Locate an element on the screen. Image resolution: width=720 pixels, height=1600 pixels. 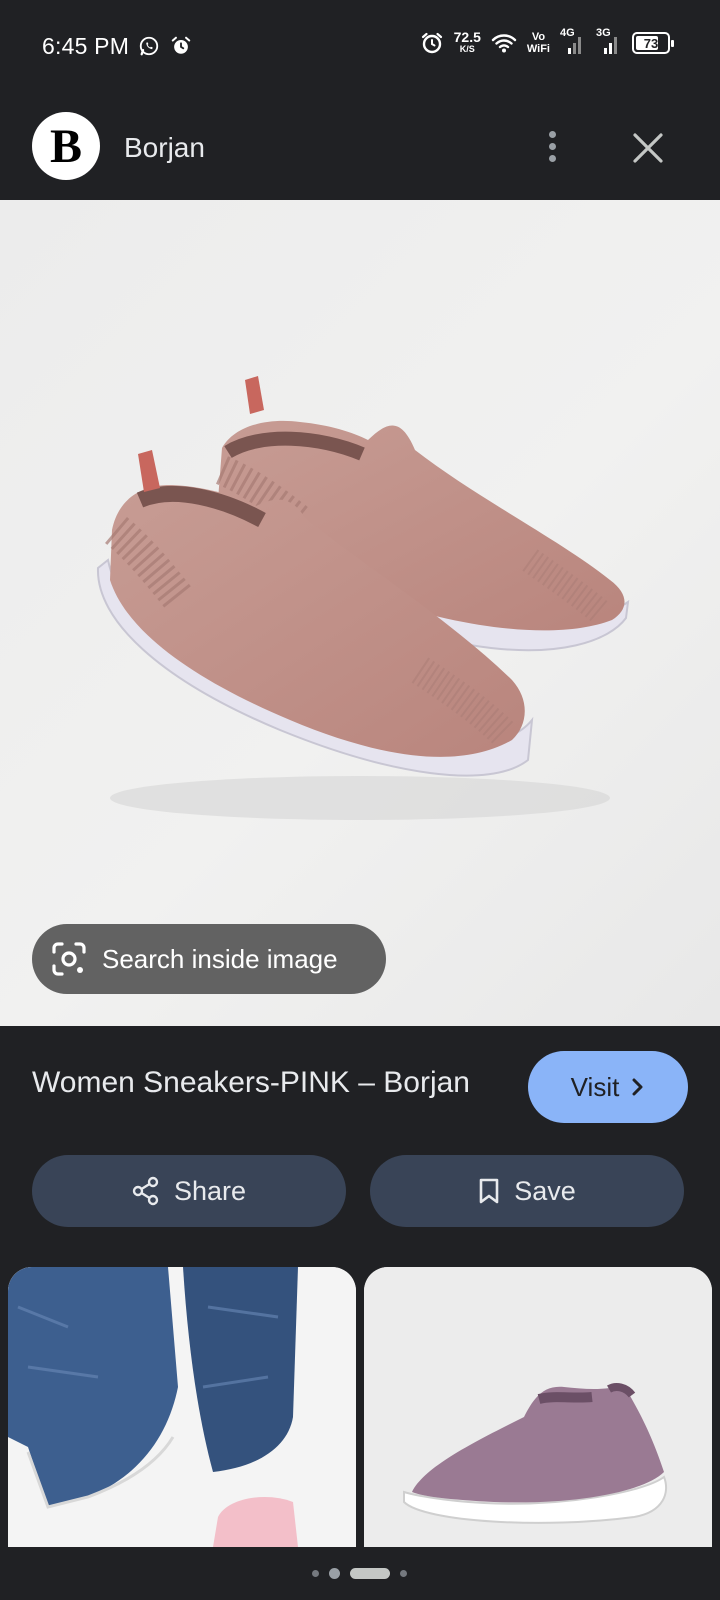
status-time: 6:45 PM is located at coordinates (86, 46).